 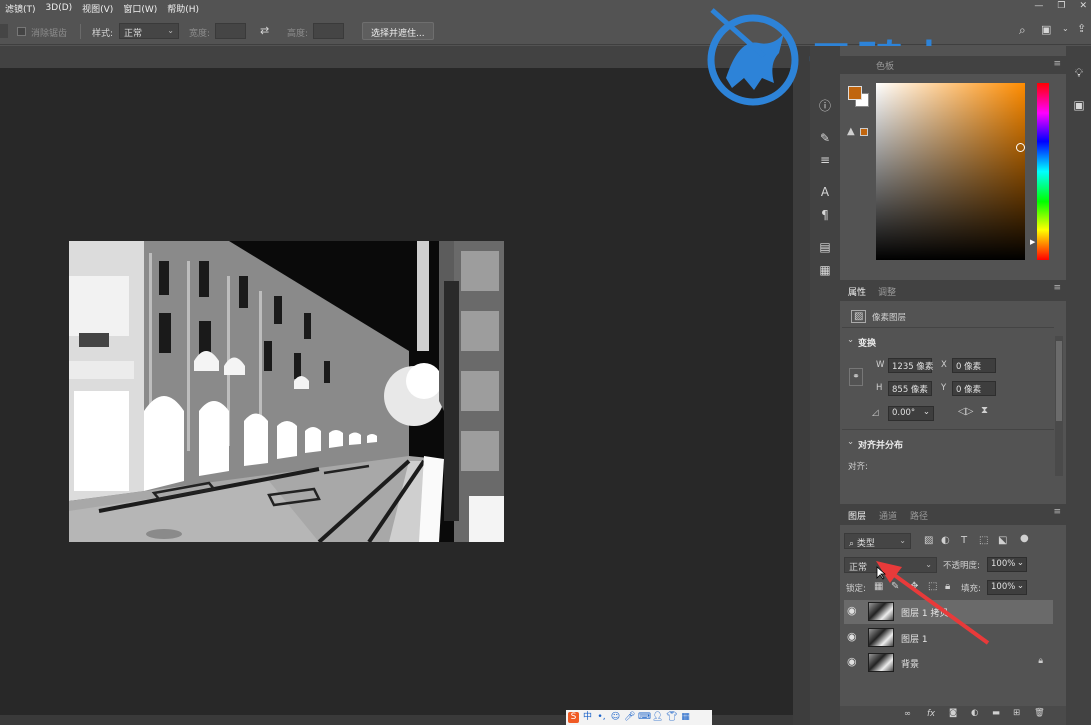 I want to click on tab-paths: 路径, so click(x=919, y=515).